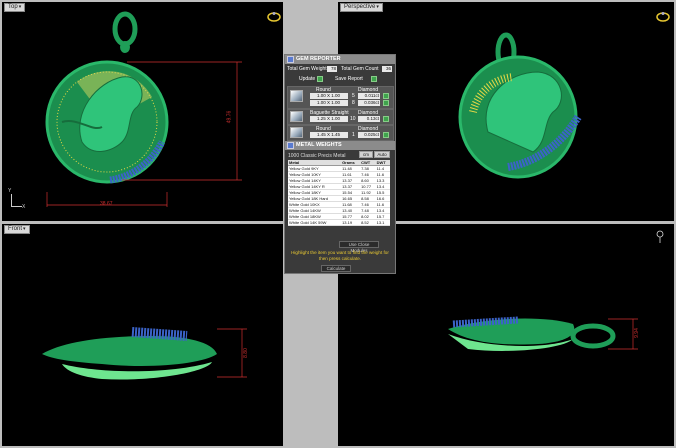 The width and height of the screenshot is (676, 448). What do you see at coordinates (17, 199) in the screenshot?
I see `axis-indicator: Y X` at bounding box center [17, 199].